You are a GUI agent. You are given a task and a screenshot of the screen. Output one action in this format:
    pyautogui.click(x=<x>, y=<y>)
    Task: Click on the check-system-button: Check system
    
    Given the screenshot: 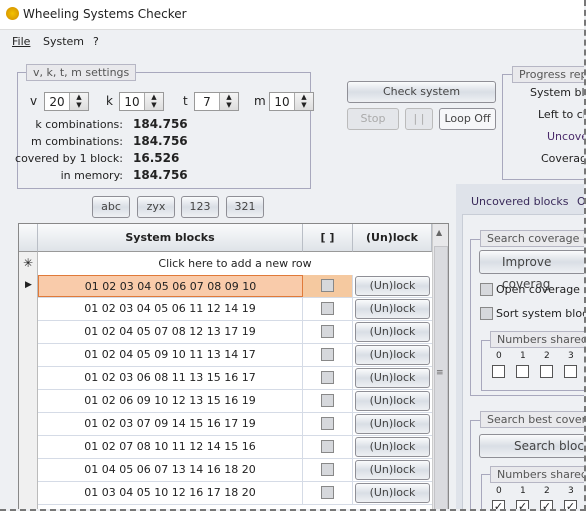 What is the action you would take?
    pyautogui.click(x=421, y=92)
    